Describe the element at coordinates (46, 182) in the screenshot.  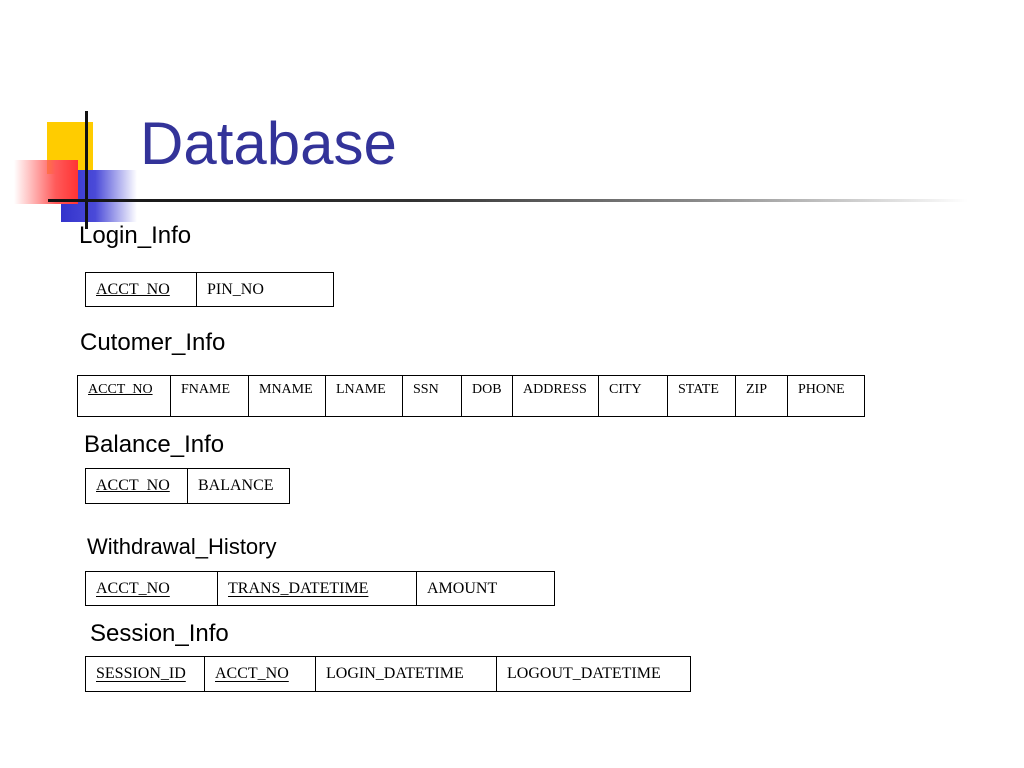
I see `decorative-red-square` at that location.